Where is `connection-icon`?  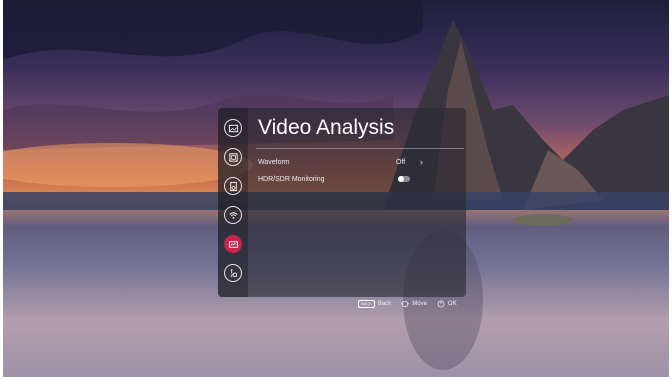 connection-icon is located at coordinates (233, 215).